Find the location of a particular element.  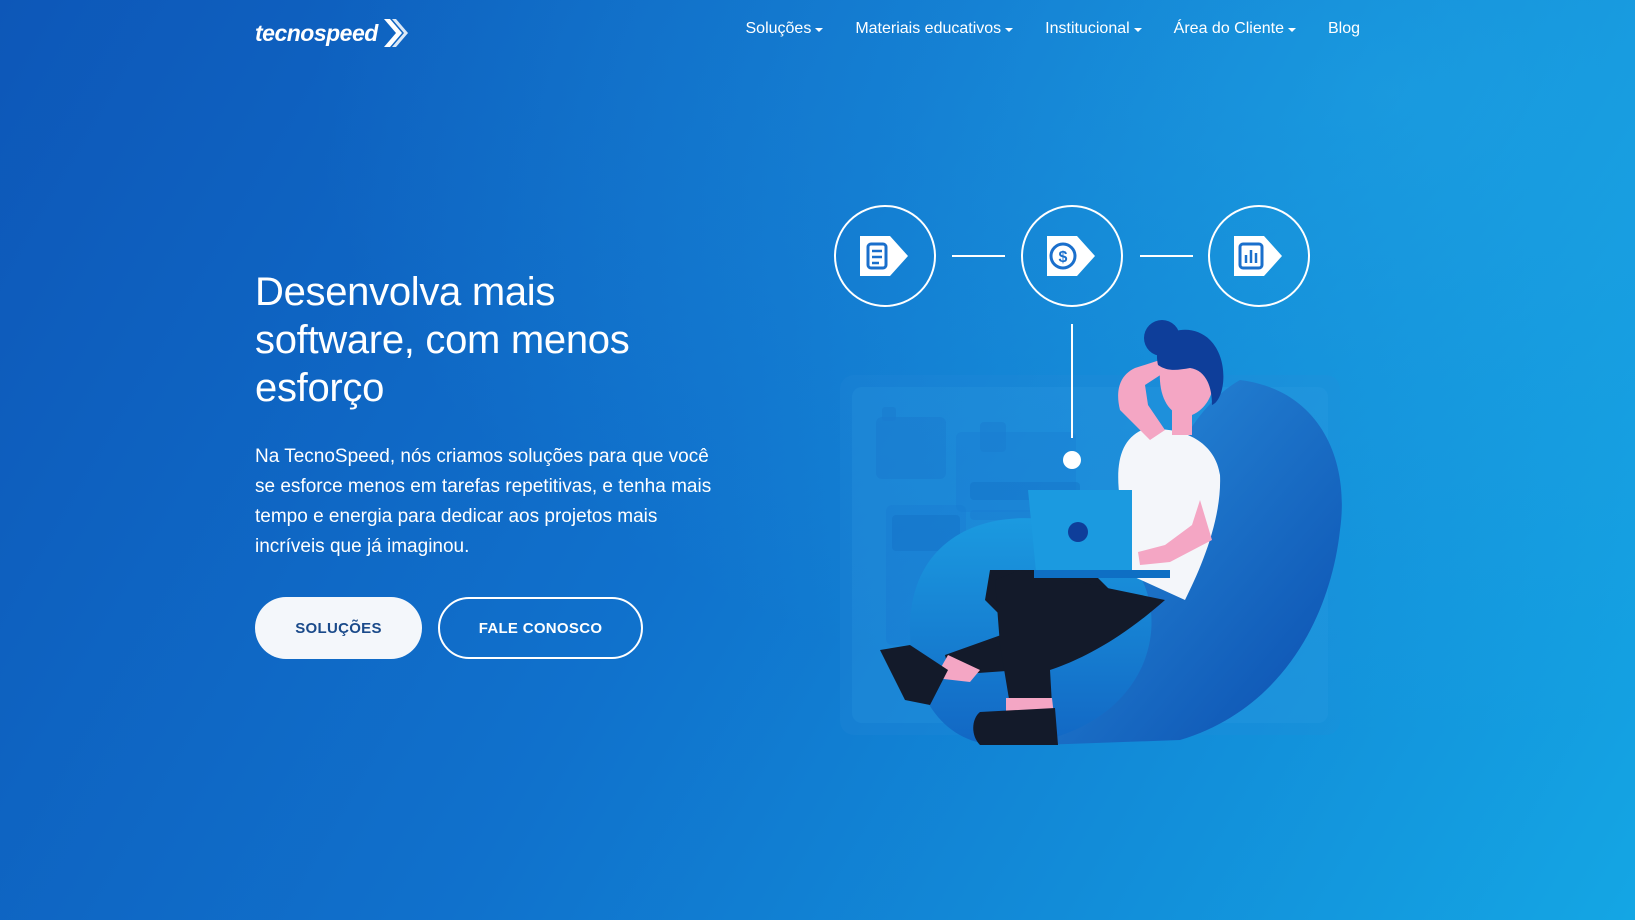

connector-dot is located at coordinates (1072, 460).